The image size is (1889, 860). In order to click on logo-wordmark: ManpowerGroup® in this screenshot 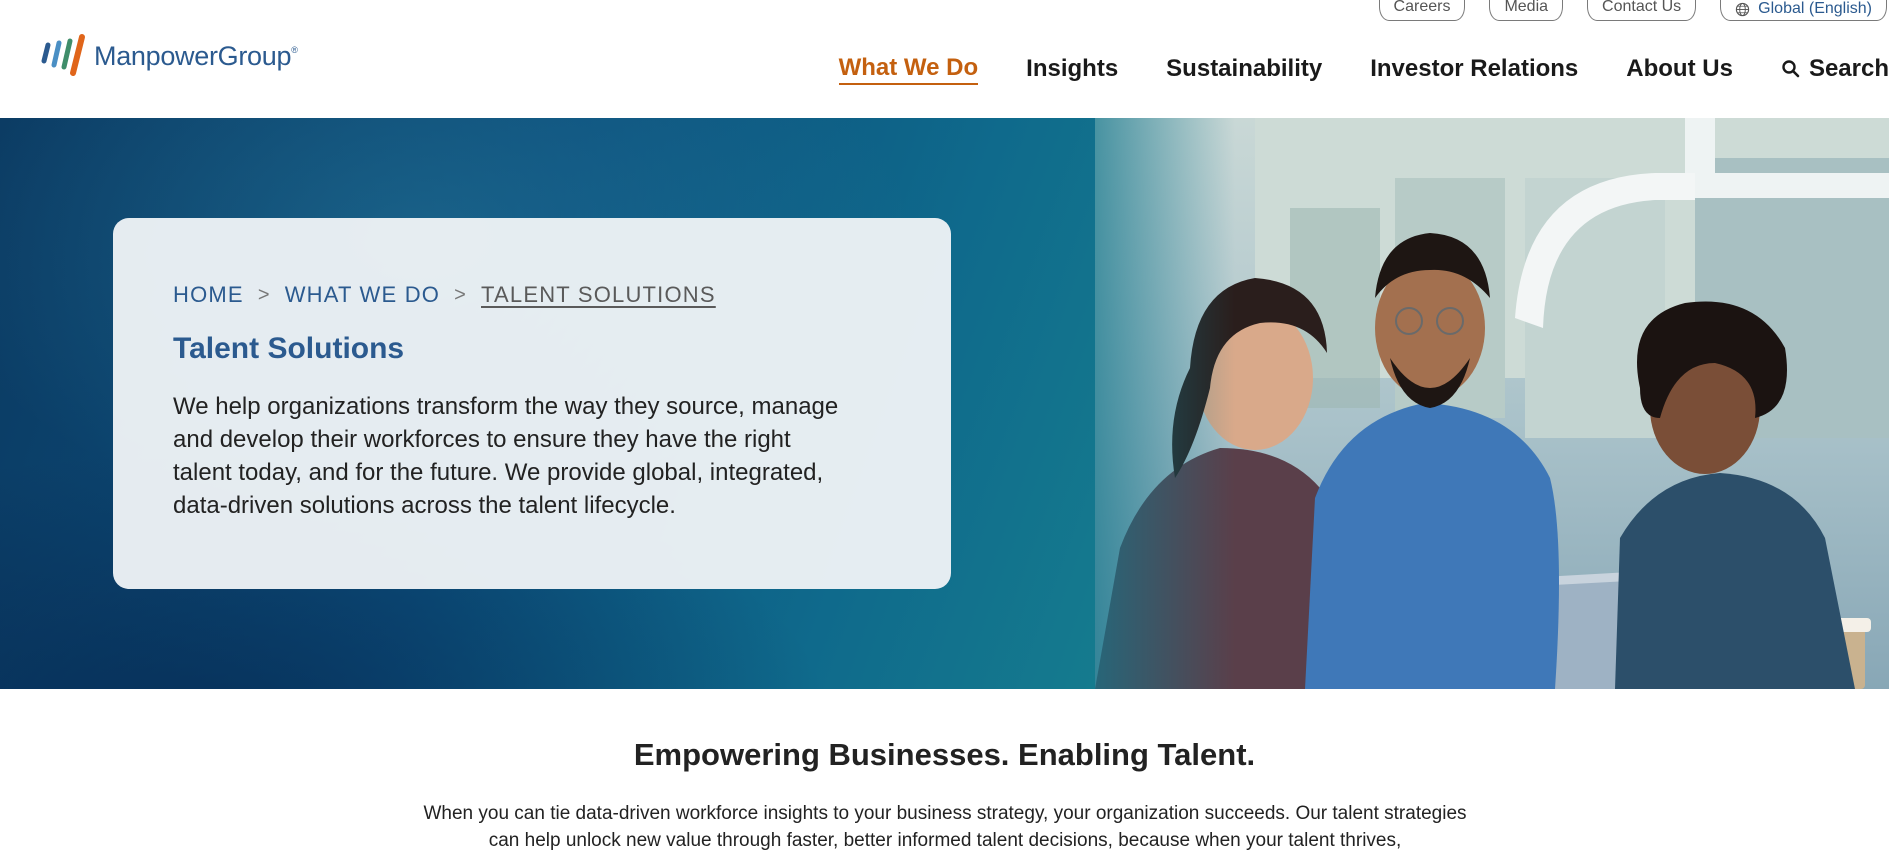, I will do `click(196, 55)`.